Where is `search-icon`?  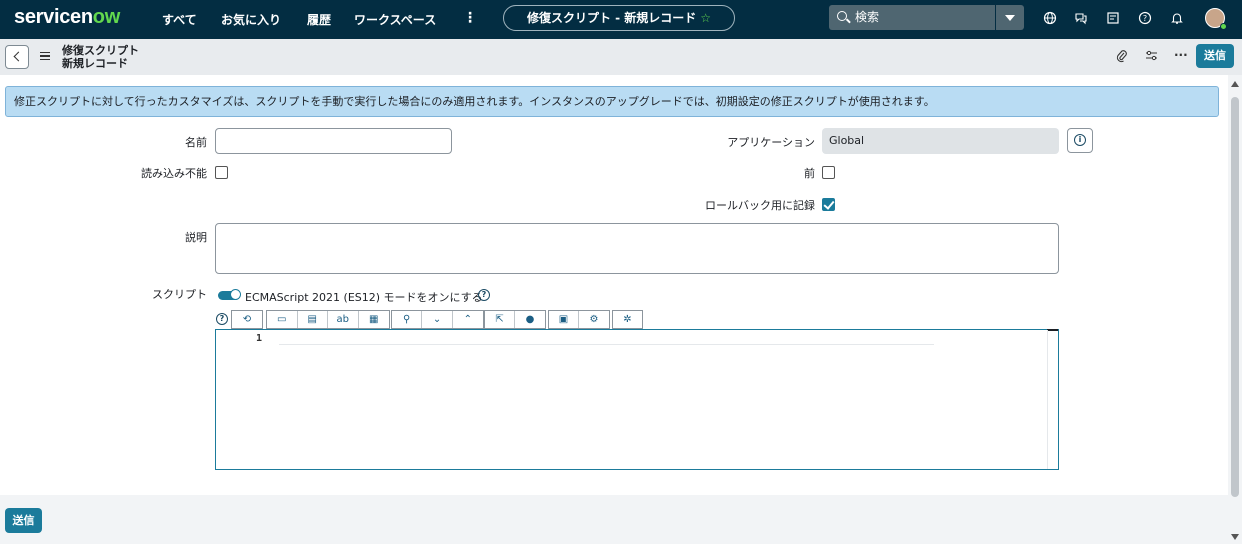
search-icon is located at coordinates (842, 16).